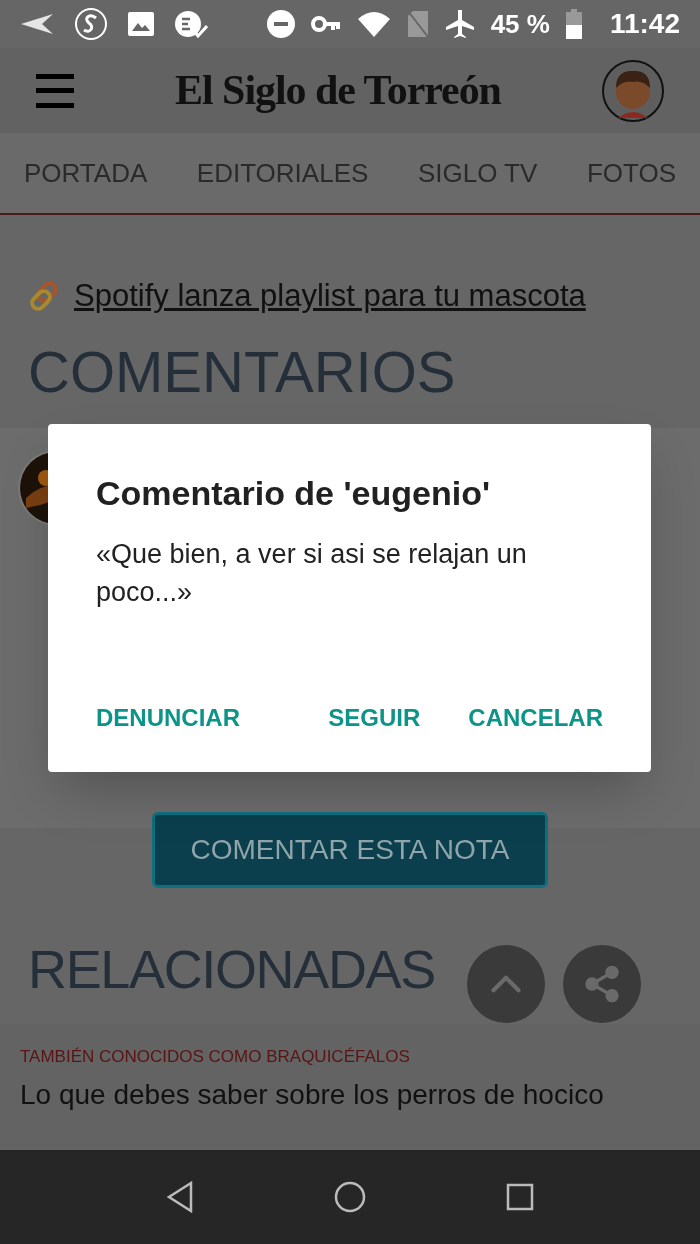 Image resolution: width=700 pixels, height=1244 pixels. Describe the element at coordinates (631, 173) in the screenshot. I see `nav-tab: FOTOS` at that location.